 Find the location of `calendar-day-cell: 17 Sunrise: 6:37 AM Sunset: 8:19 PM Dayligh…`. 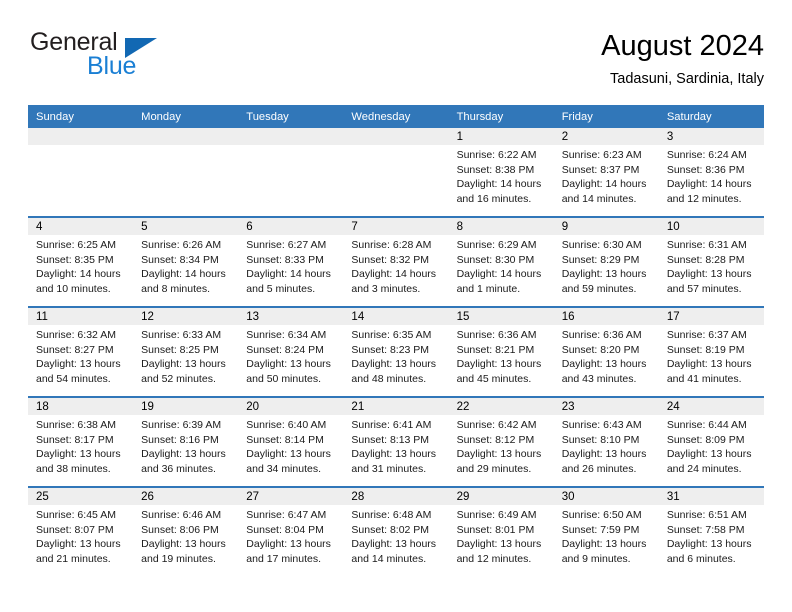

calendar-day-cell: 17 Sunrise: 6:37 AM Sunset: 8:19 PM Dayligh… is located at coordinates (711, 351).